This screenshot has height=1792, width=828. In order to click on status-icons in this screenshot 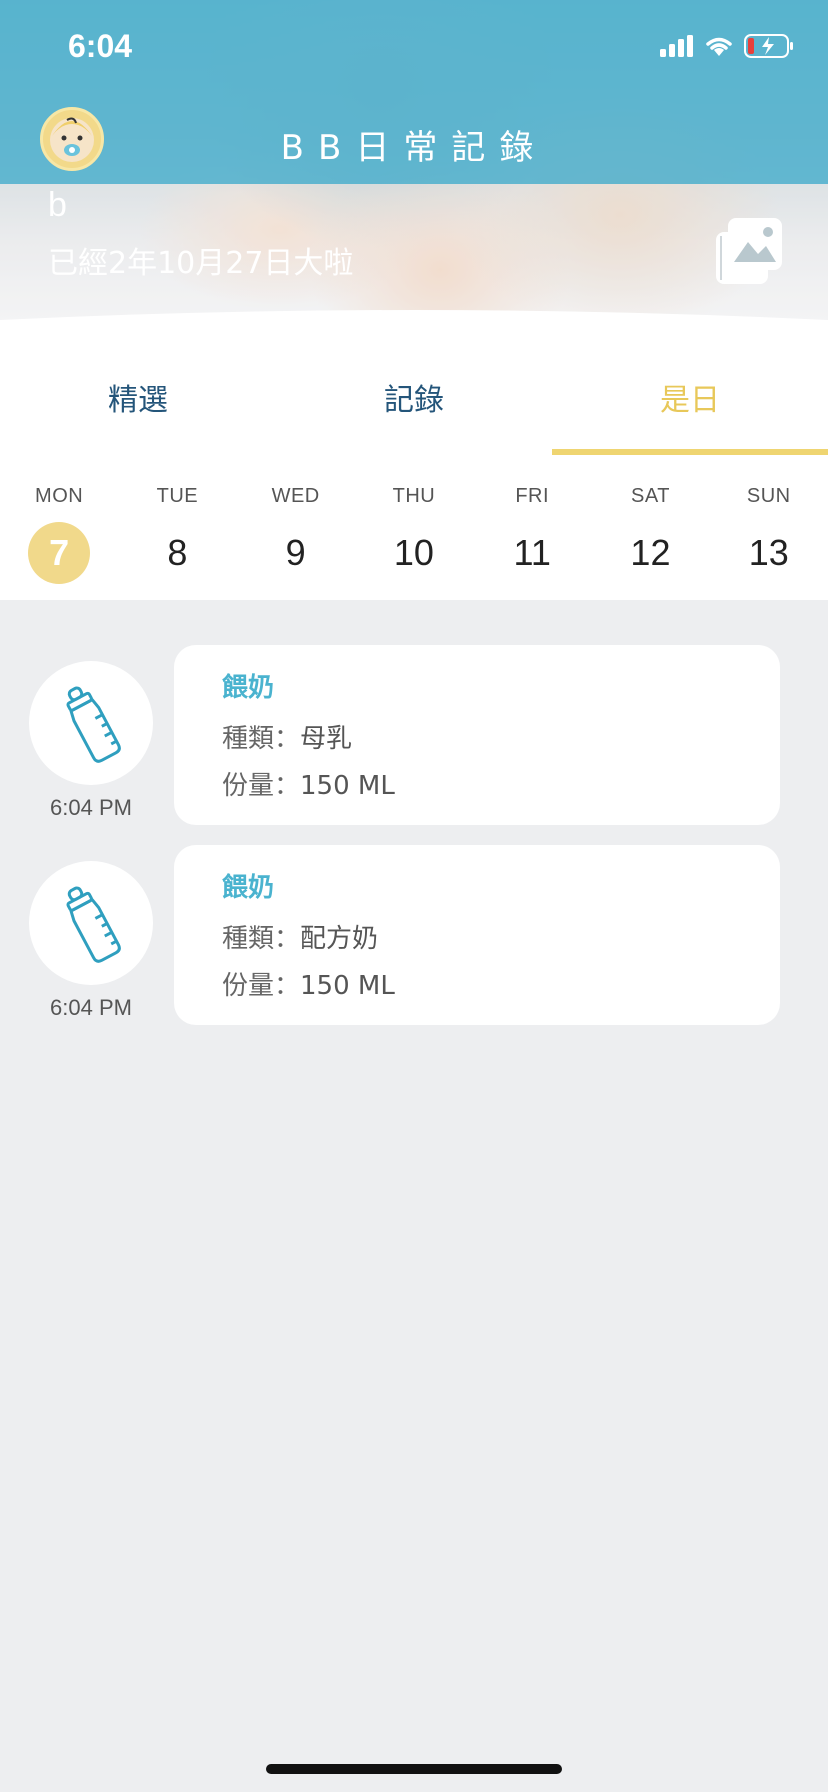, I will do `click(727, 46)`.